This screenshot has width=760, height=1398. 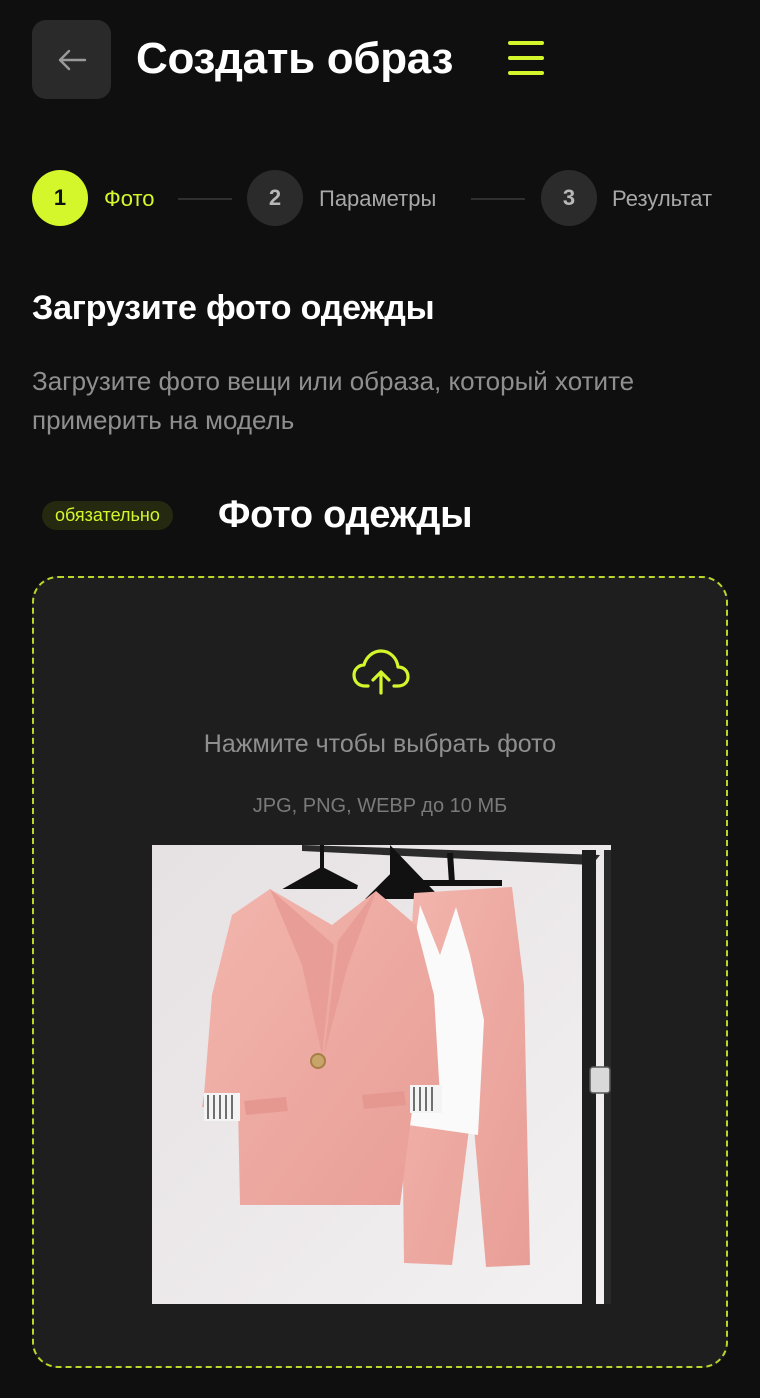 I want to click on back-button, so click(x=71, y=59).